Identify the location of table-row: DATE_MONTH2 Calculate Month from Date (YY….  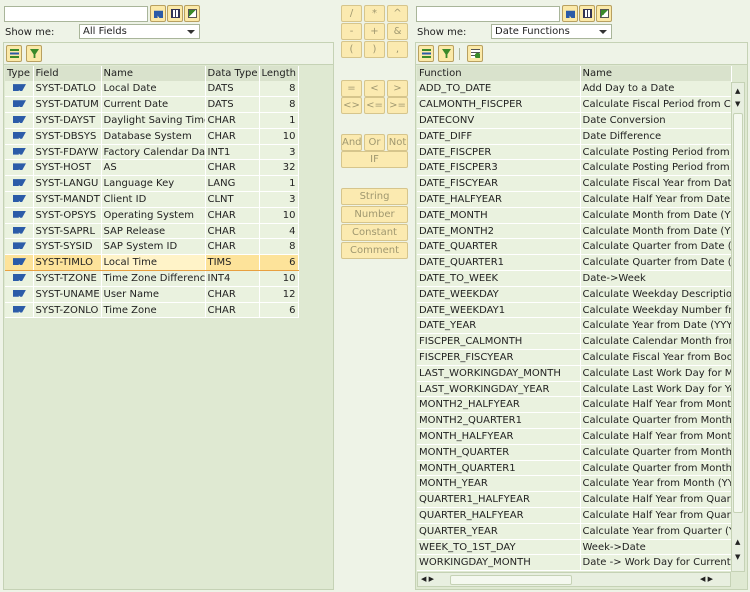
(574, 231).